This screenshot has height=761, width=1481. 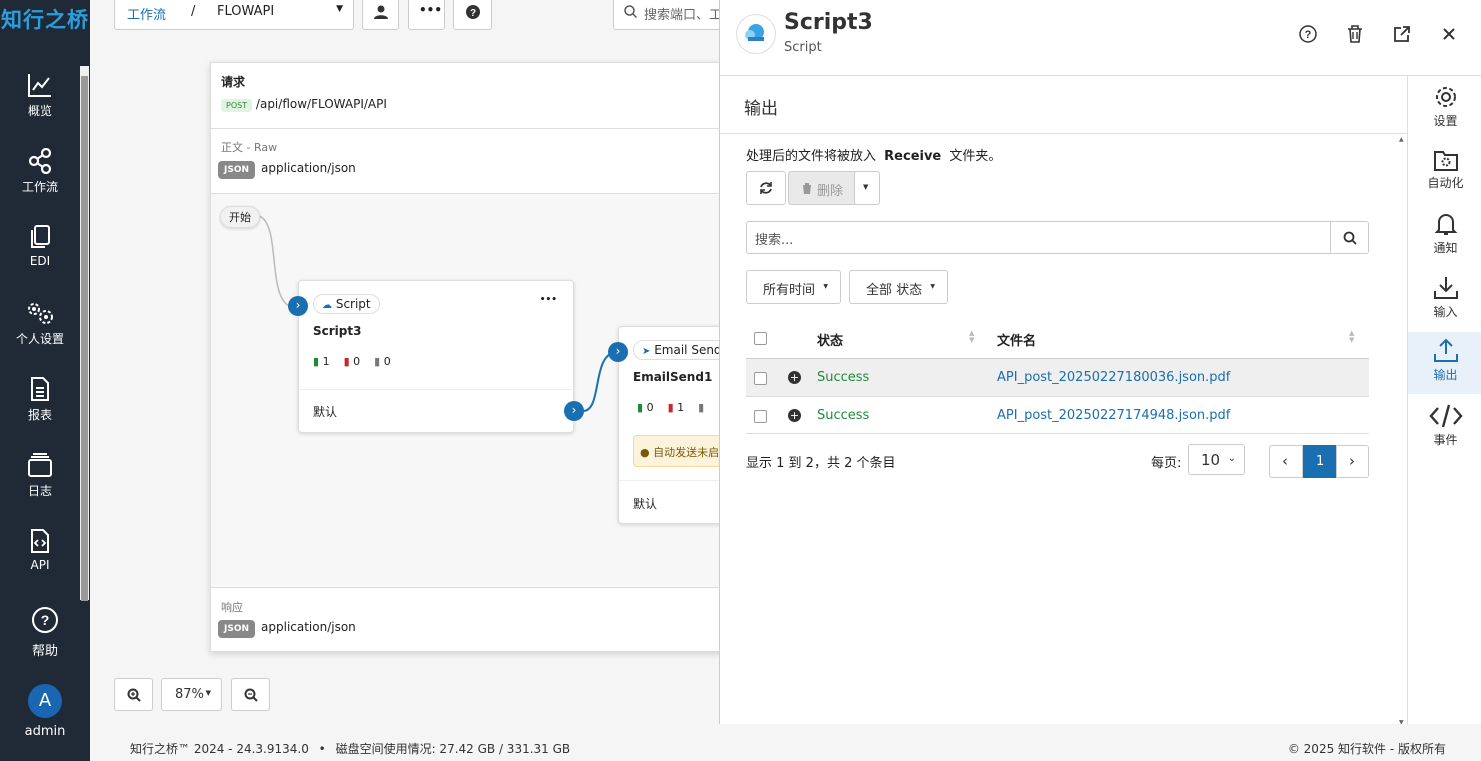 What do you see at coordinates (867, 188) in the screenshot?
I see `delete-dropdown-toggle: ▼` at bounding box center [867, 188].